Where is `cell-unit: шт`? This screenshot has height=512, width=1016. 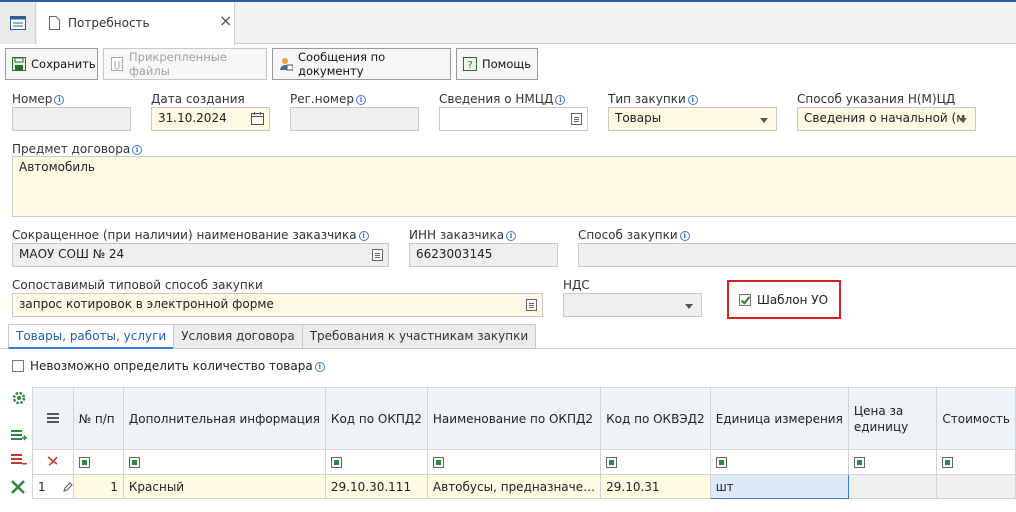 cell-unit: шт is located at coordinates (779, 486).